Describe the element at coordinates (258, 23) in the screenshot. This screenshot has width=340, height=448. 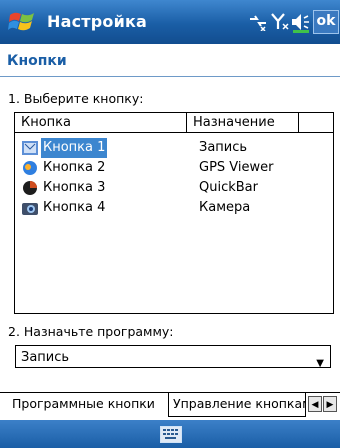
I see `connectivity-icon` at that location.